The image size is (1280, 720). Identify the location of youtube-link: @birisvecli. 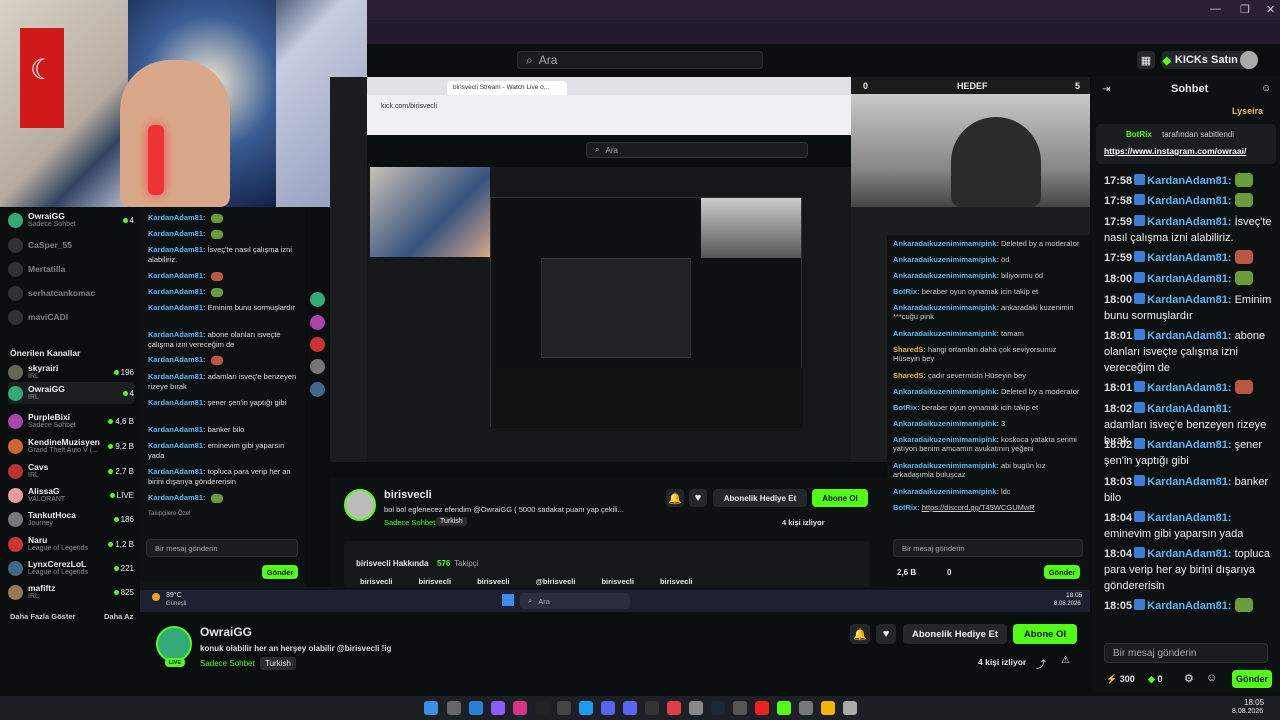
(556, 581).